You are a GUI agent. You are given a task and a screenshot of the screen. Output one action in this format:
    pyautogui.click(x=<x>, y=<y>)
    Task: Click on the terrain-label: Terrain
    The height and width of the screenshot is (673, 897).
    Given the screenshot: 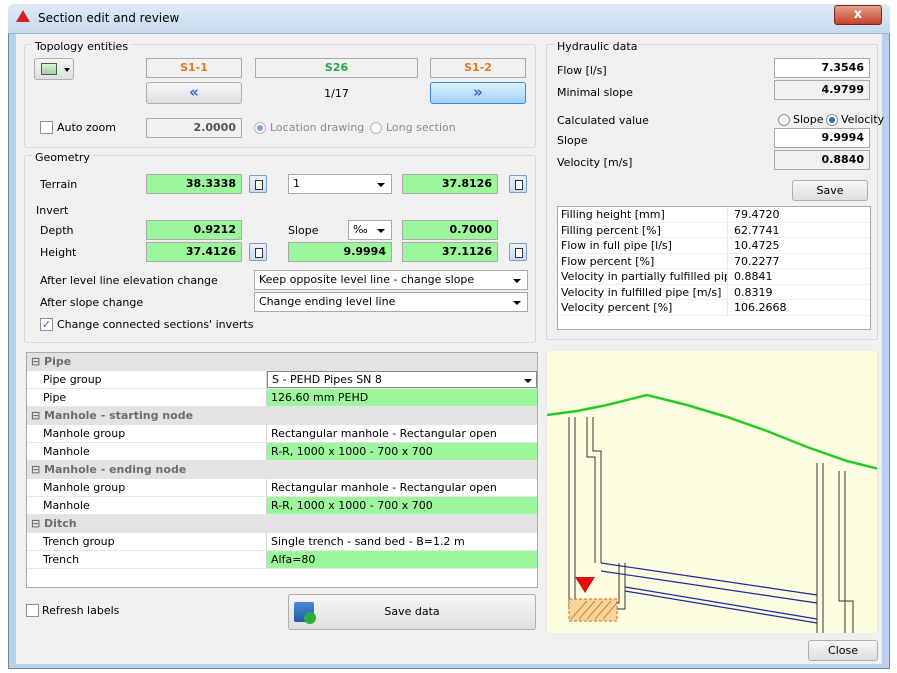 What is the action you would take?
    pyautogui.click(x=59, y=184)
    